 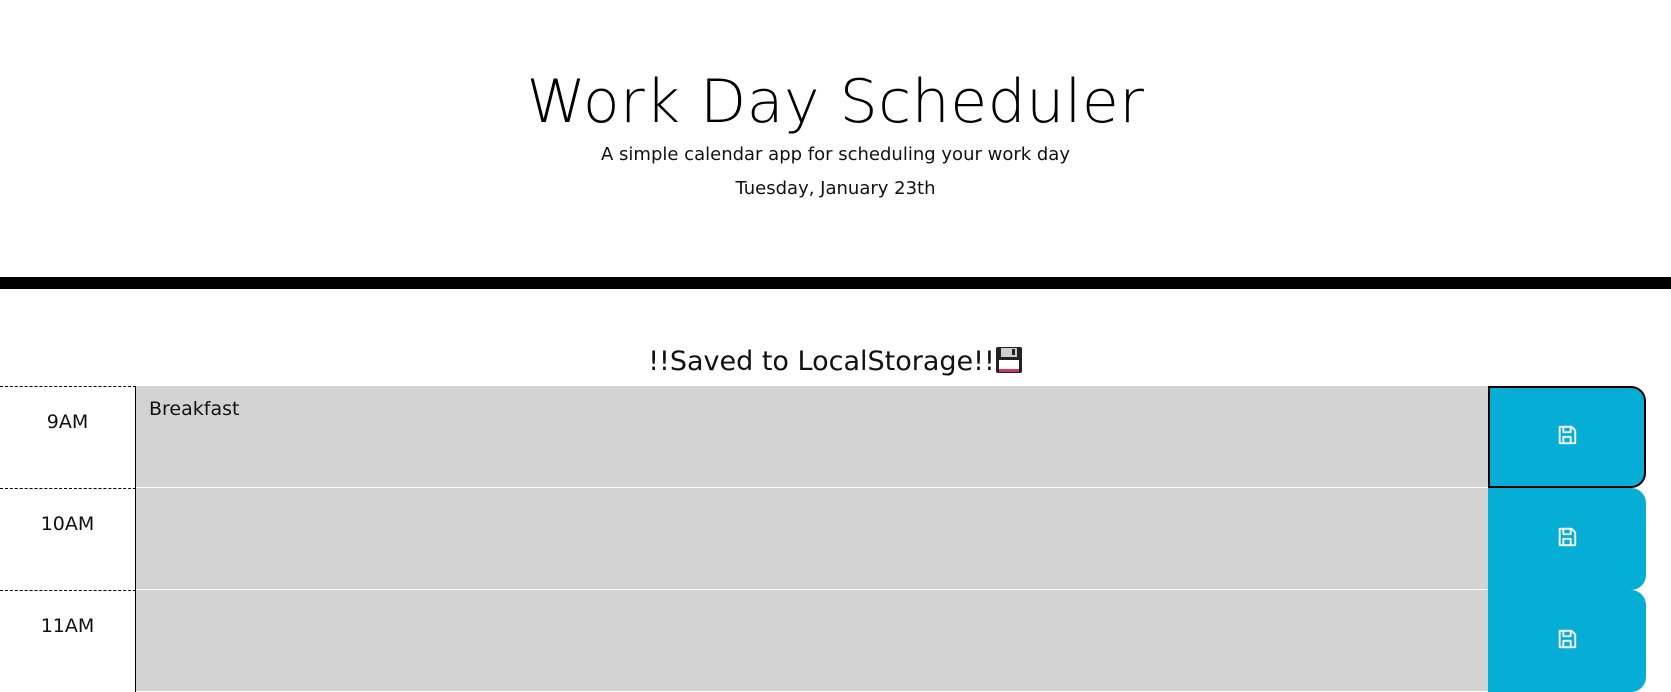 What do you see at coordinates (812, 437) in the screenshot?
I see `event-description-input: Breakfast` at bounding box center [812, 437].